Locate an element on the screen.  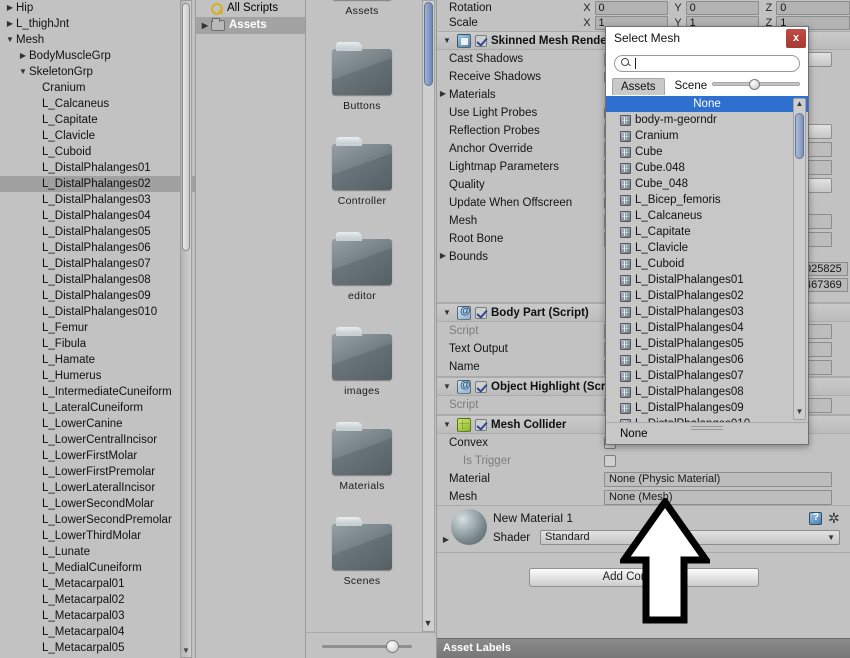
hierarchy-scrollbar: ▼ is located at coordinates (186, 329).